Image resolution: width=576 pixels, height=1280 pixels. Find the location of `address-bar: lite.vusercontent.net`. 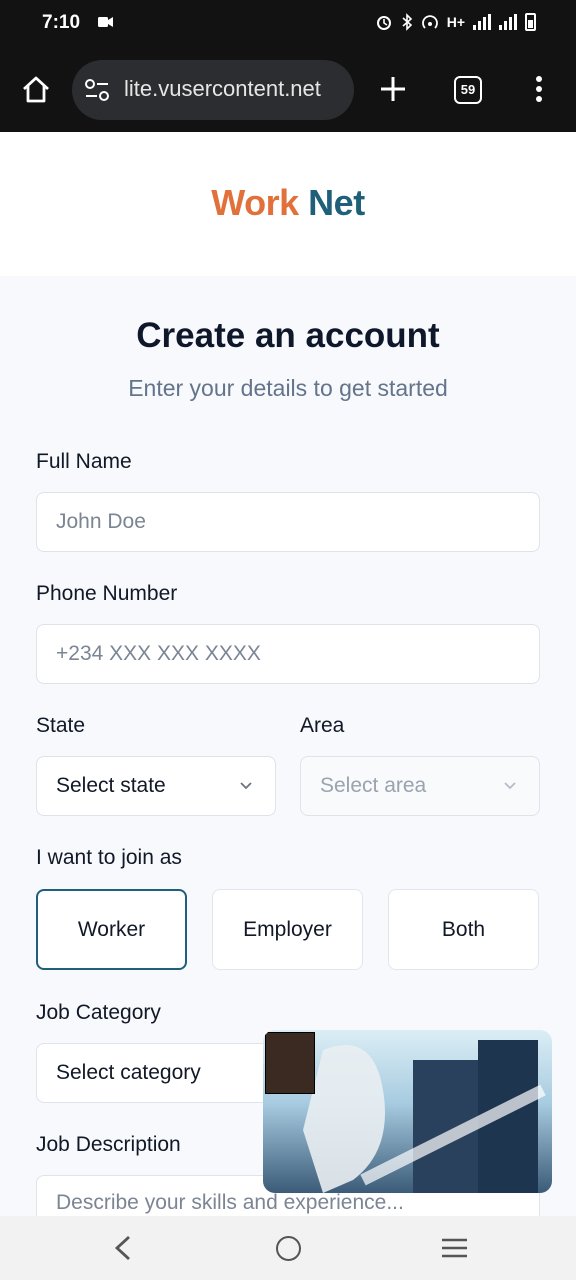

address-bar: lite.vusercontent.net is located at coordinates (213, 90).